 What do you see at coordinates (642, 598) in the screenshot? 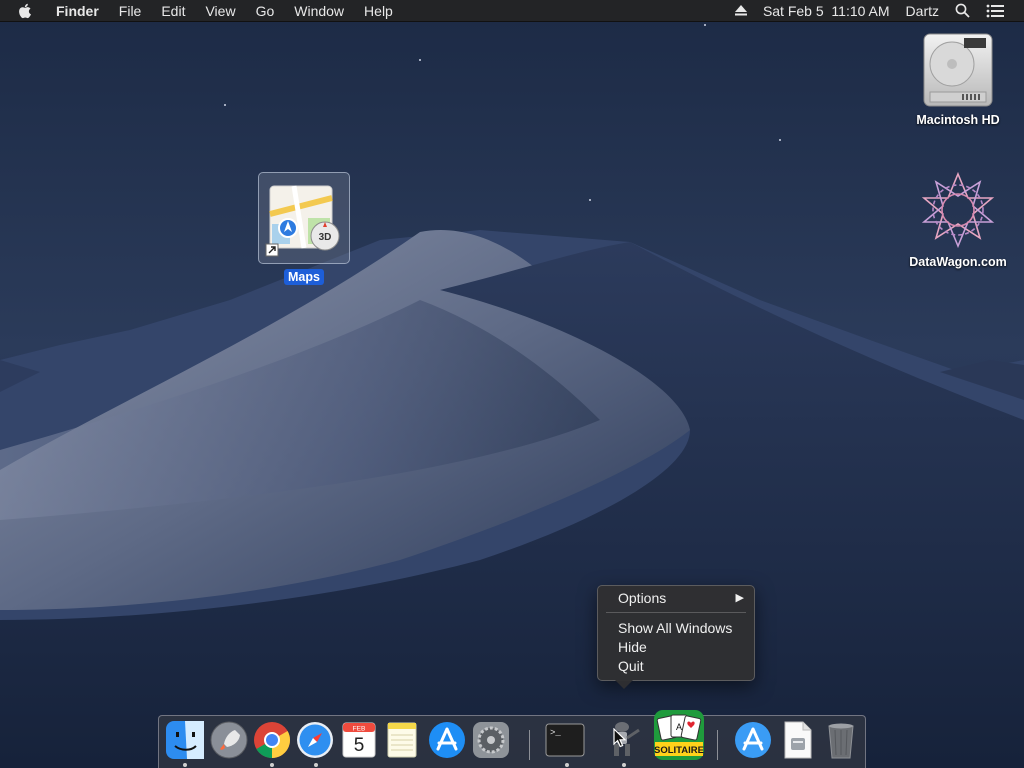
I see `menu-item-label: Options` at bounding box center [642, 598].